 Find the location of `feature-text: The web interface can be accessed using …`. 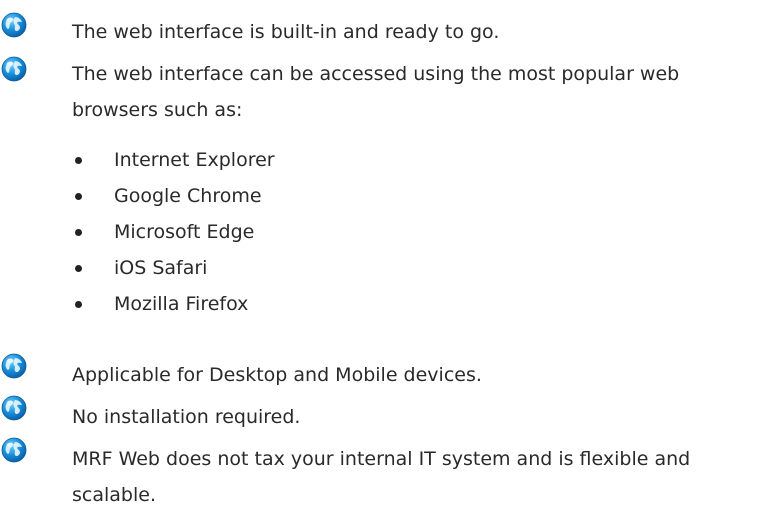

feature-text: The web interface can be accessed using … is located at coordinates (376, 92).